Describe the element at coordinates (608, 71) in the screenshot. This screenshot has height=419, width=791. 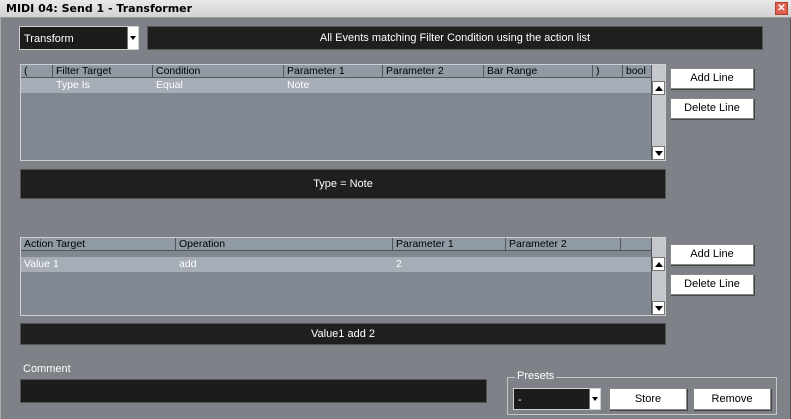
I see `col-close-paren: )` at that location.